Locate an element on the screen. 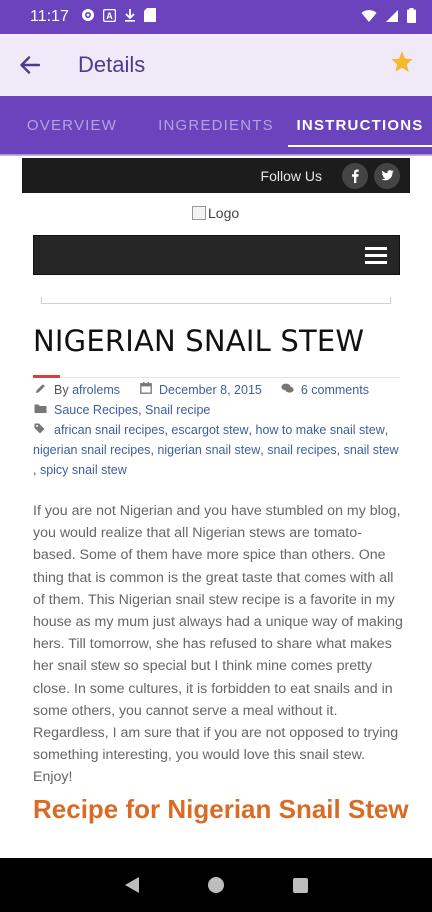 The width and height of the screenshot is (432, 912). site-top-bar: Follow Us is located at coordinates (216, 175).